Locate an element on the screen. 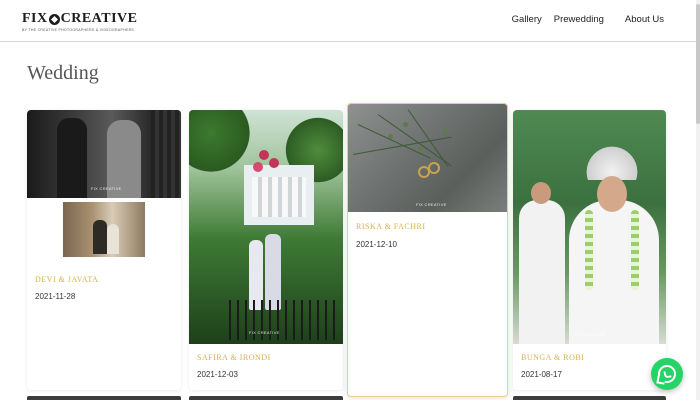  card-photo-secondary is located at coordinates (104, 229).